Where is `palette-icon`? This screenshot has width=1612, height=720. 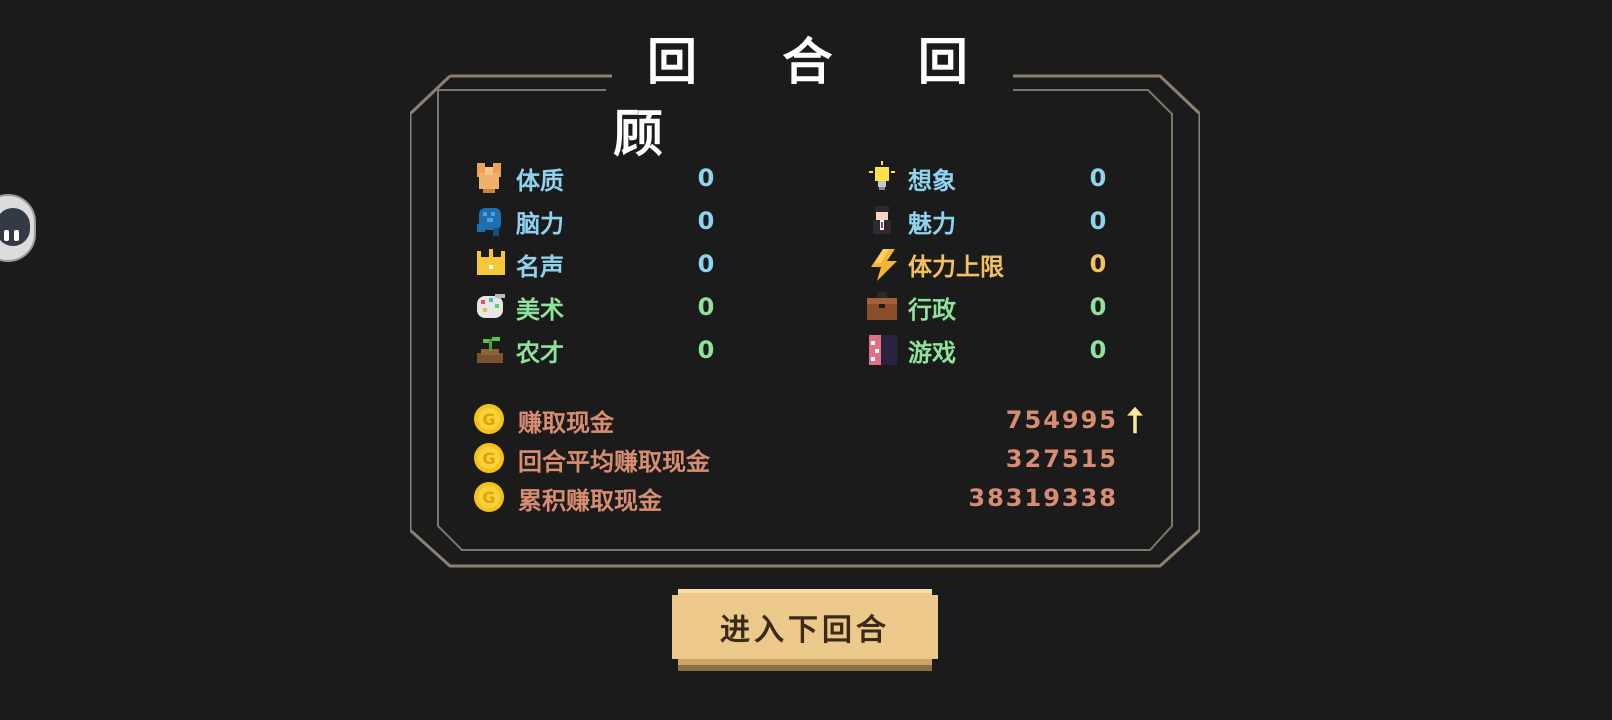 palette-icon is located at coordinates (490, 307).